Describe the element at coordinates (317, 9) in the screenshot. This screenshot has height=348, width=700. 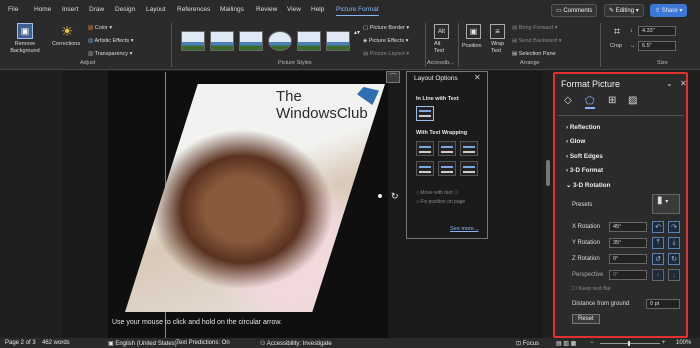
I see `menu-help: Help` at that location.